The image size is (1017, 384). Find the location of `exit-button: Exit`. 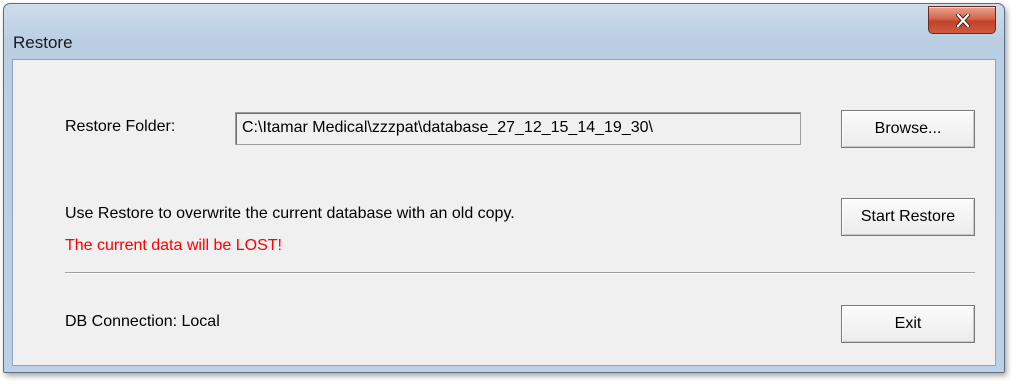

exit-button: Exit is located at coordinates (908, 324).